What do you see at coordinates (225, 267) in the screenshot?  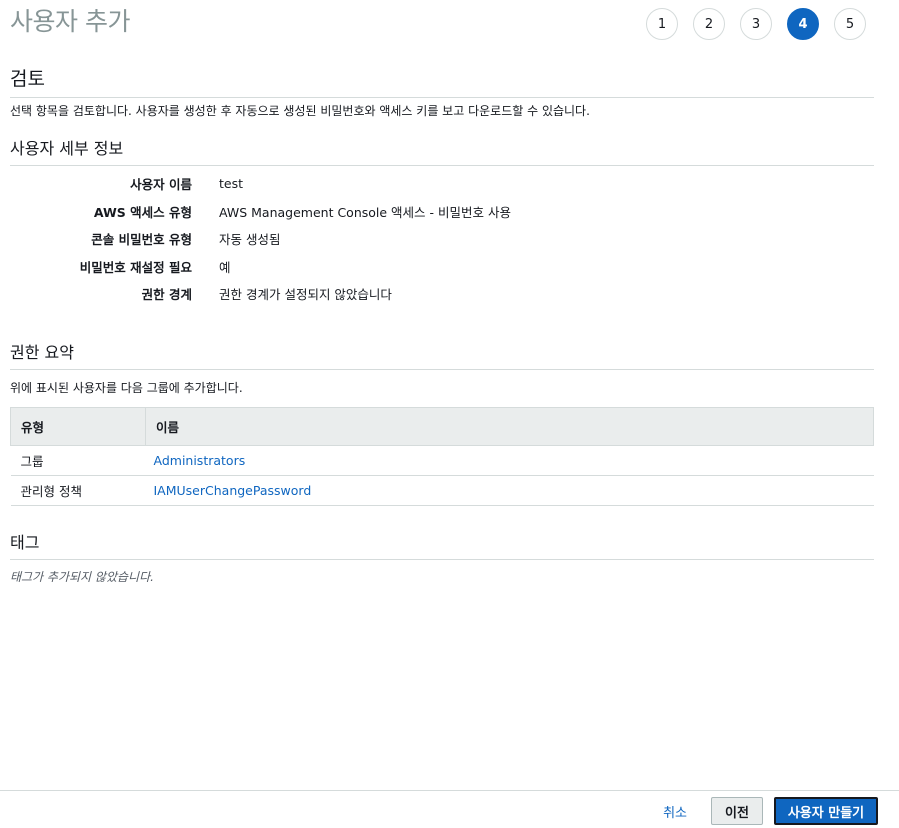 I see `detail-value: 예` at bounding box center [225, 267].